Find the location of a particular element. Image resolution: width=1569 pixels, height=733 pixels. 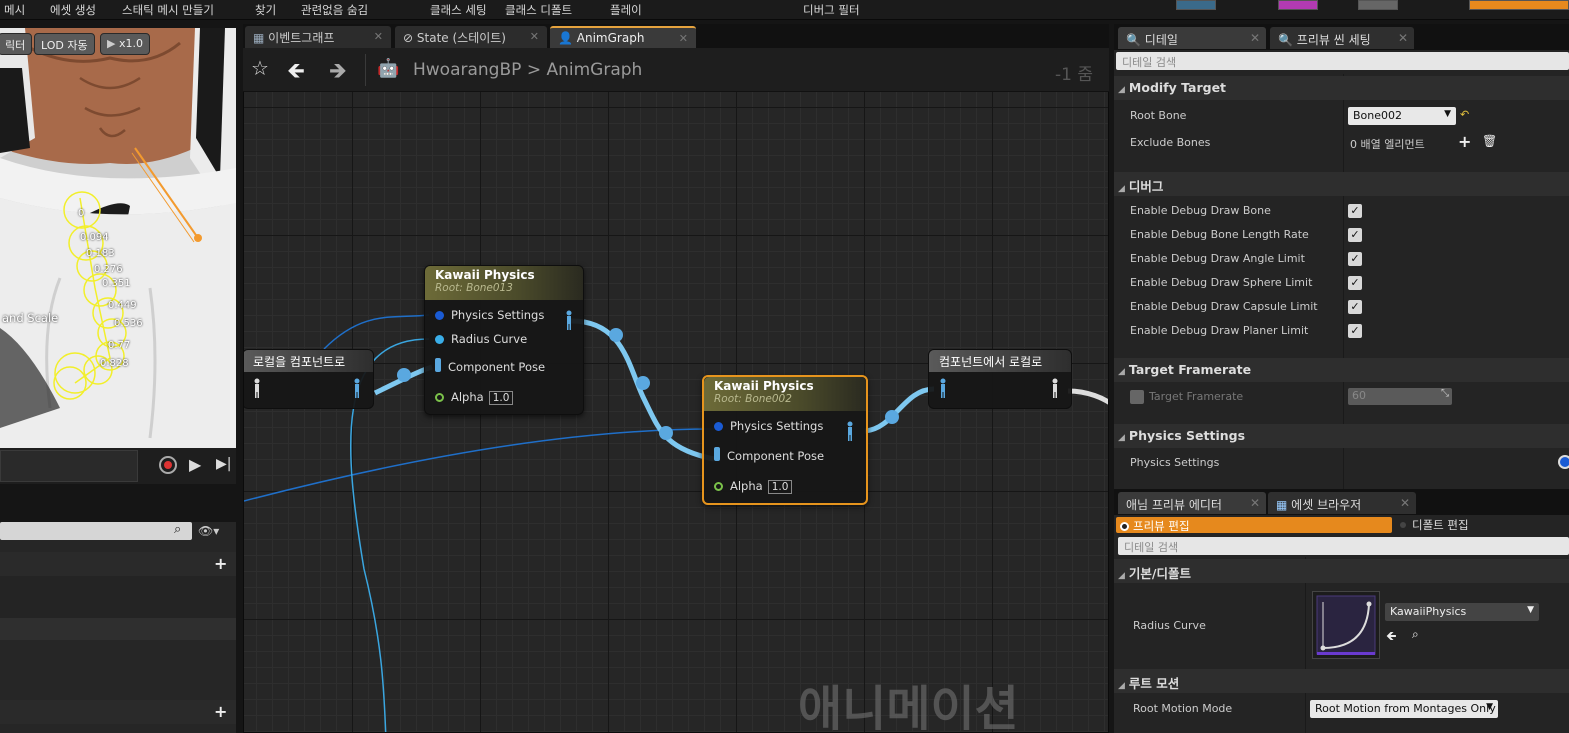

bone-value: 0.183 is located at coordinates (100, 253).